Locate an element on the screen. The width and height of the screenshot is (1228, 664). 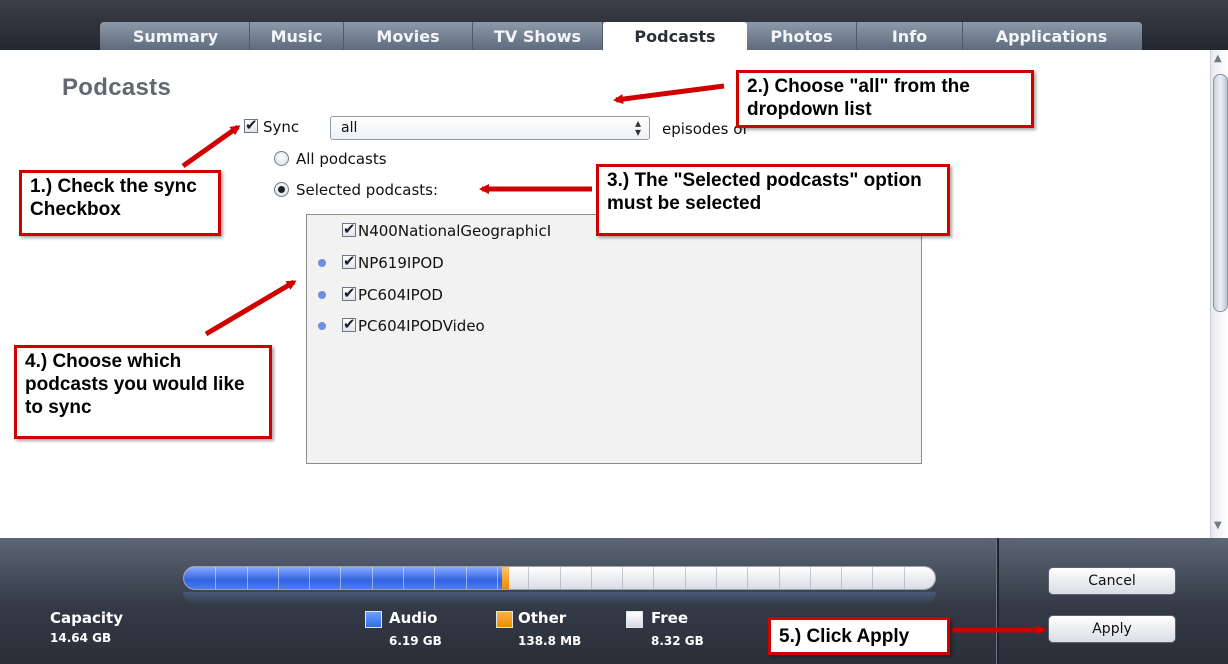
free-swatch is located at coordinates (634, 619).